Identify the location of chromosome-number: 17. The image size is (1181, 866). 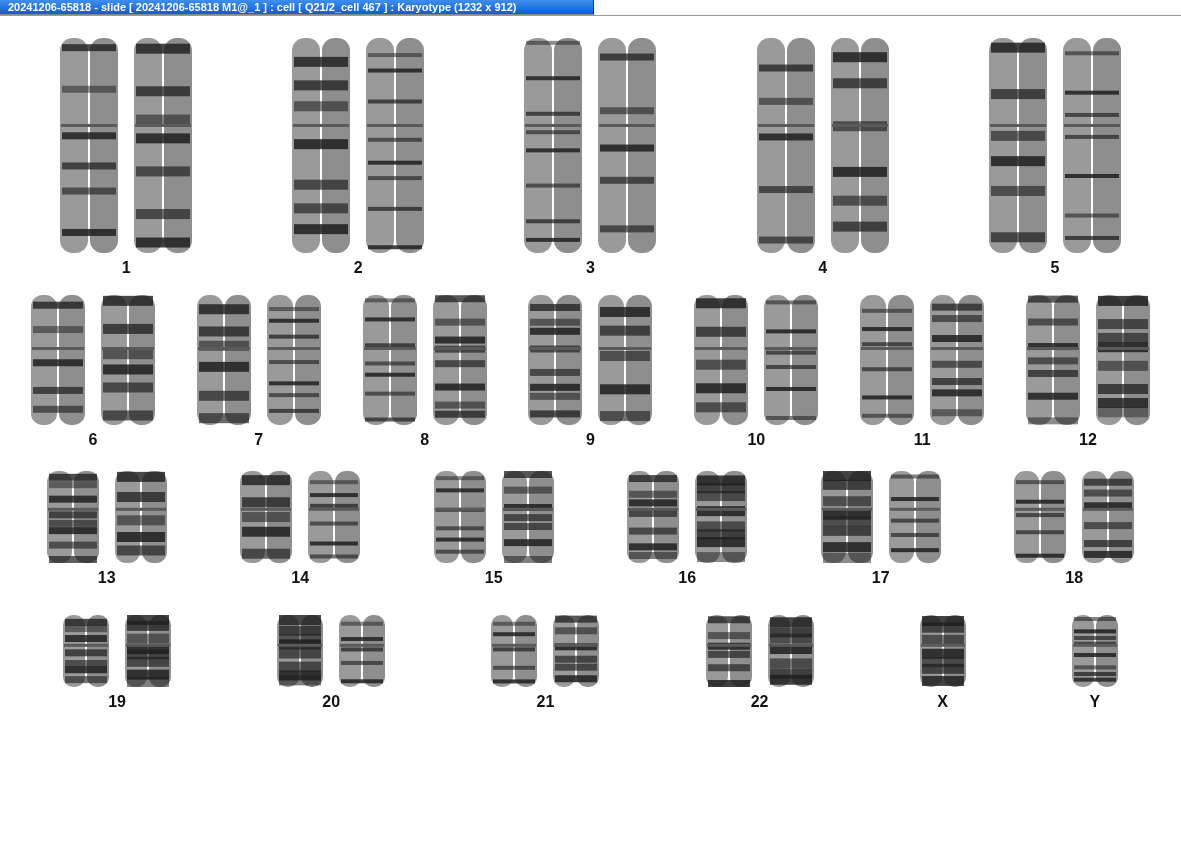
(880, 578).